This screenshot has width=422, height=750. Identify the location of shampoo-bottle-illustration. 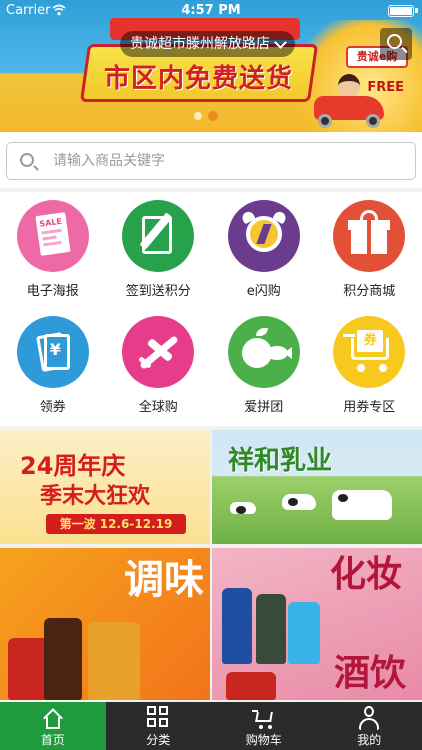
(304, 633).